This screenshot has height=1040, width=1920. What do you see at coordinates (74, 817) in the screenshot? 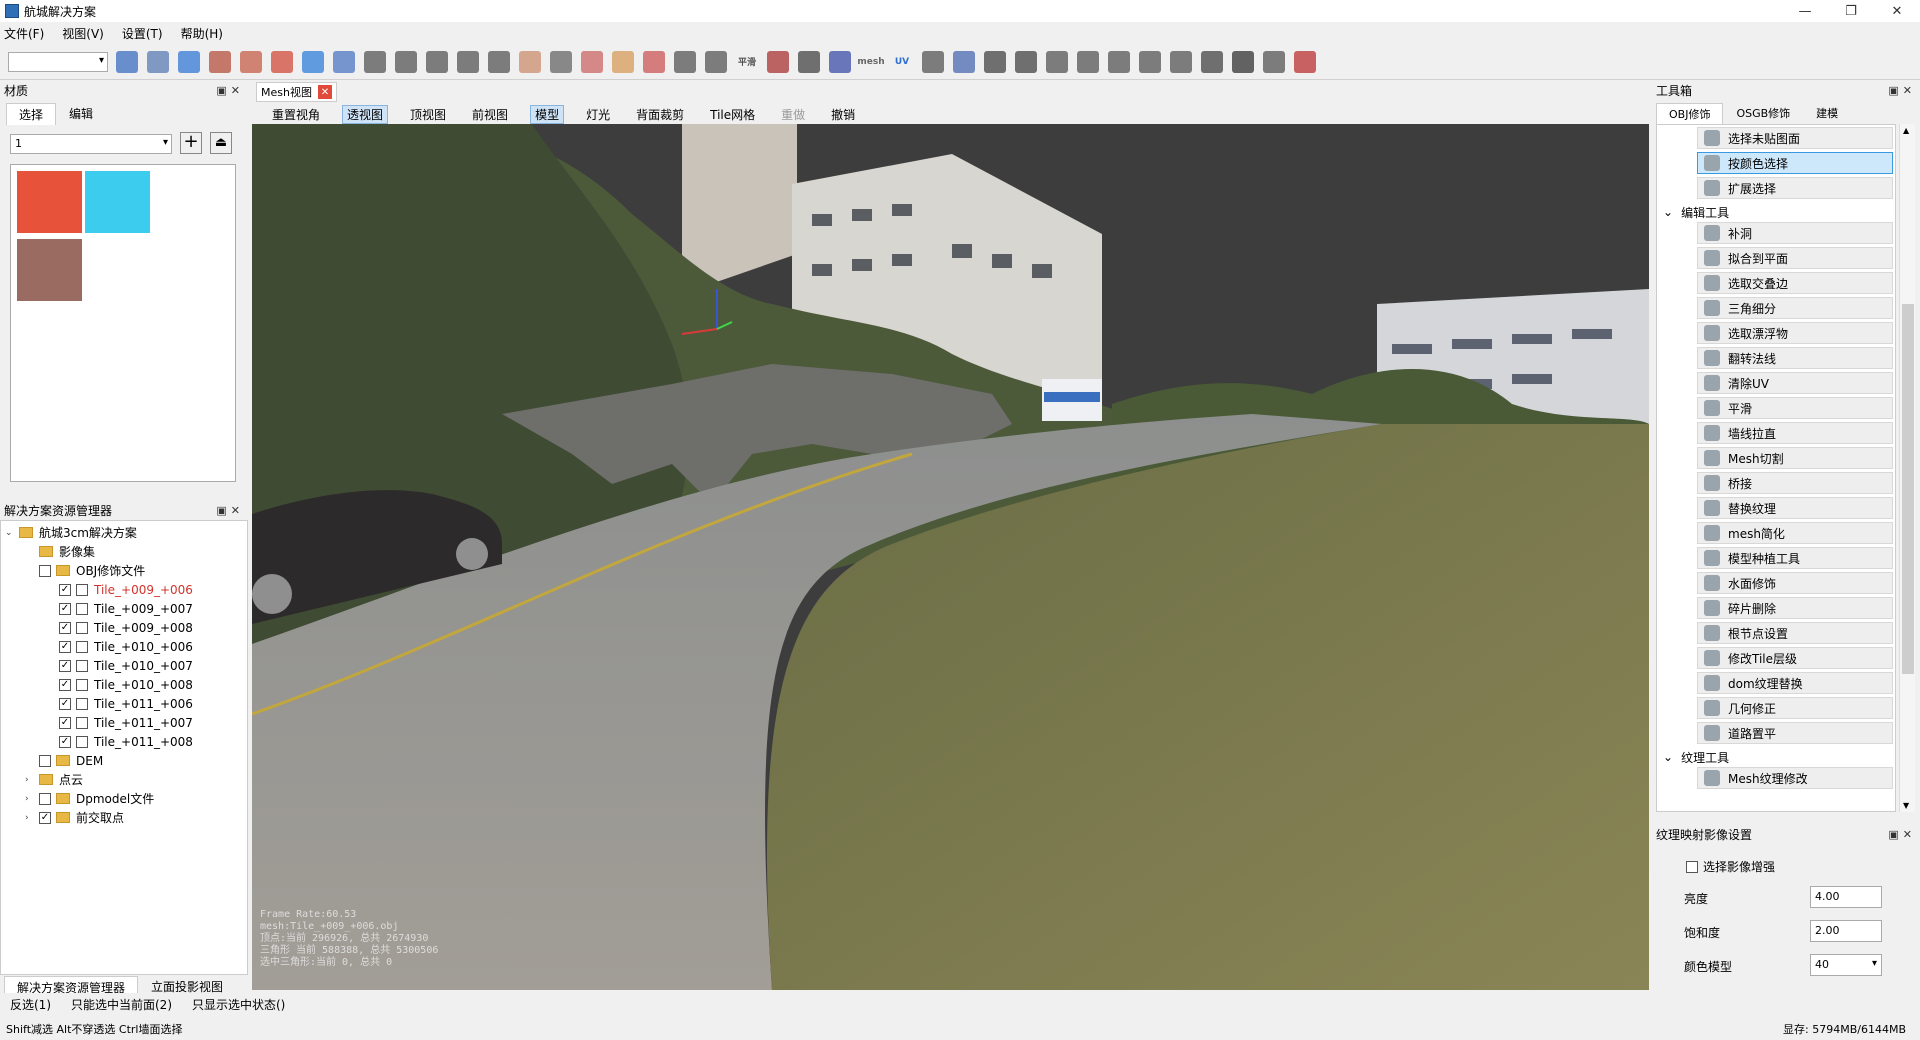
I see `tree-item: › ✓ 前交取点` at bounding box center [74, 817].